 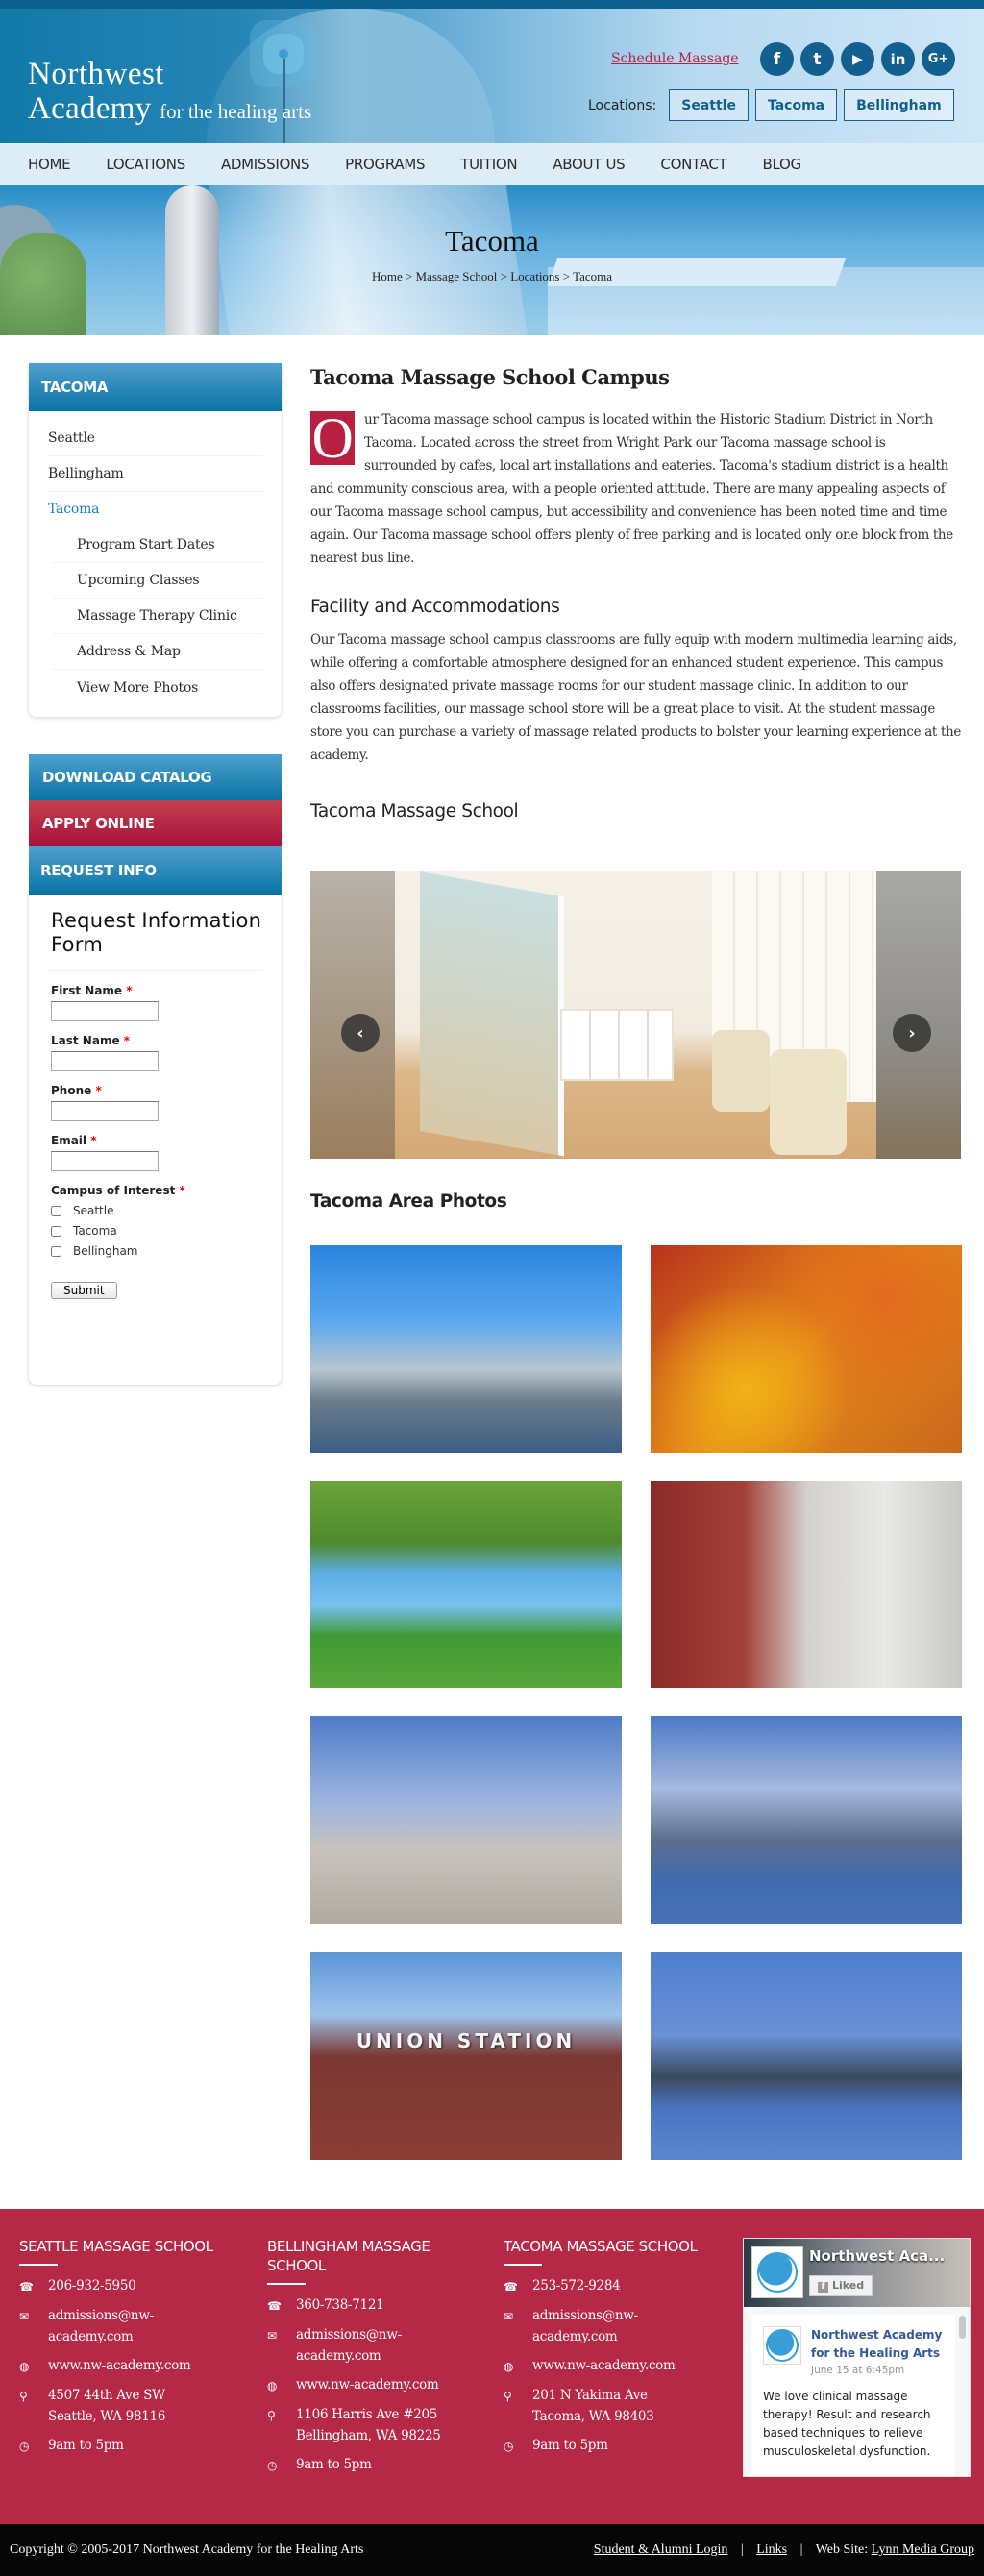 I want to click on sidebar-item-massage-therapy-clinic: Massage Therapy Clinic, so click(x=157, y=616).